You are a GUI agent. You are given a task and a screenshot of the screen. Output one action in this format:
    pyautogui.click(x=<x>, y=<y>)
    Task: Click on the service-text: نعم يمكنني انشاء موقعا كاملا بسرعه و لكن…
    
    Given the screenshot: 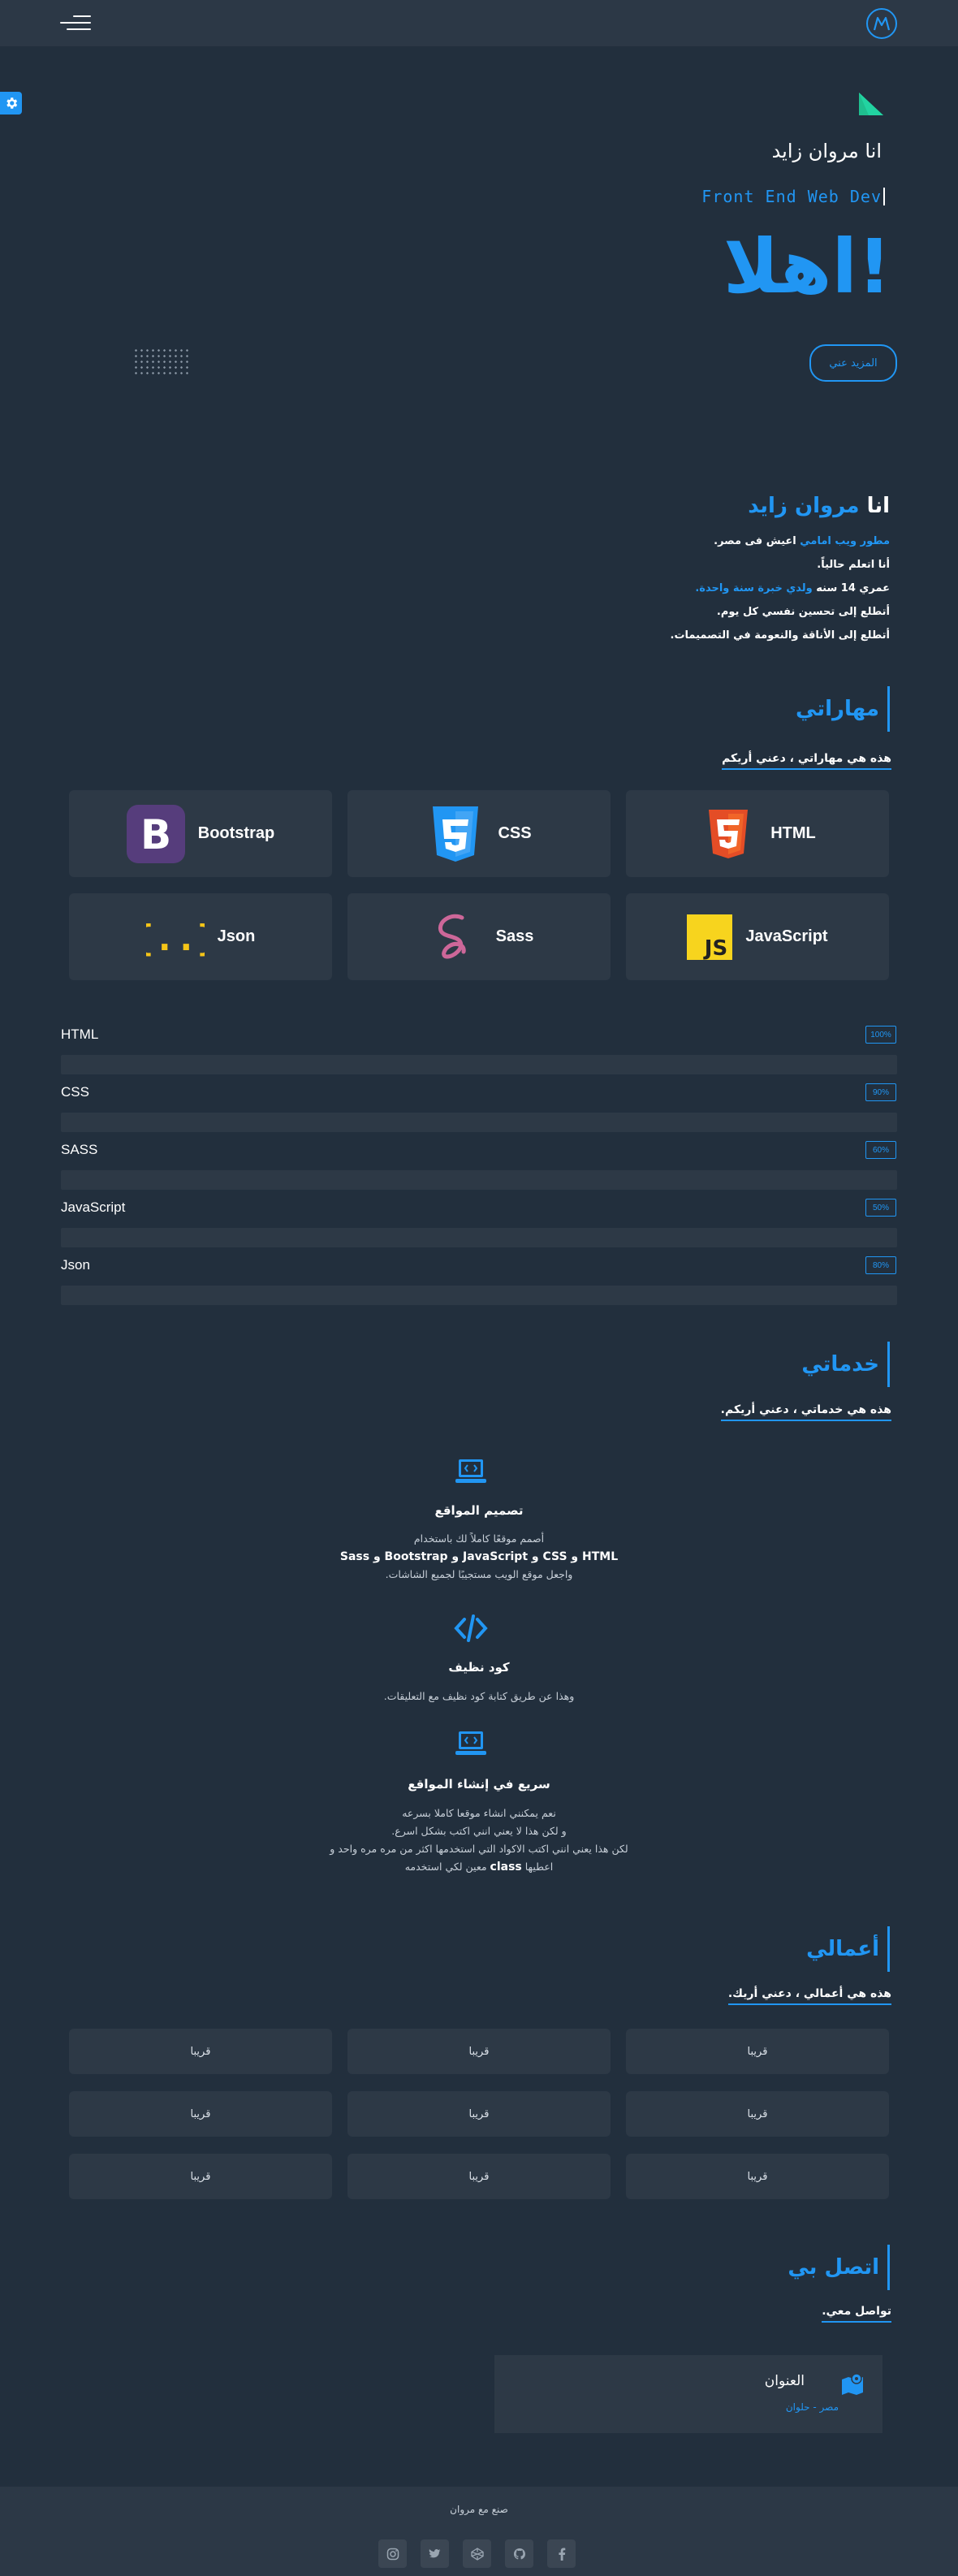 What is the action you would take?
    pyautogui.click(x=479, y=1840)
    